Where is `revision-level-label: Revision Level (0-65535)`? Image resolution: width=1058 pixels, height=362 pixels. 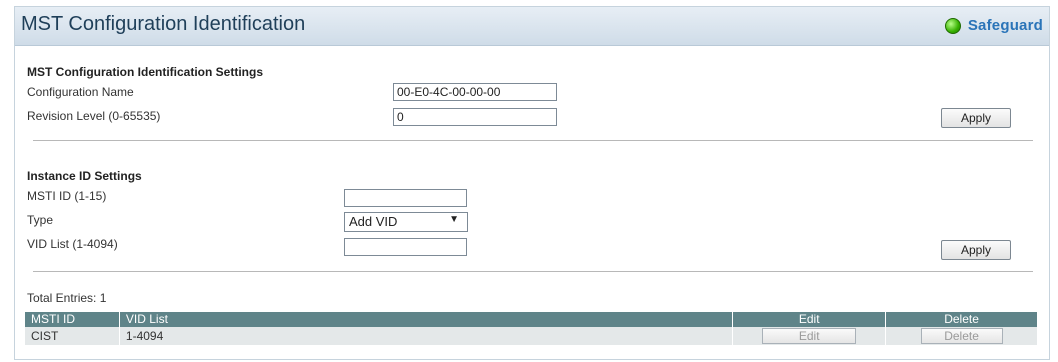 revision-level-label: Revision Level (0-65535) is located at coordinates (94, 116).